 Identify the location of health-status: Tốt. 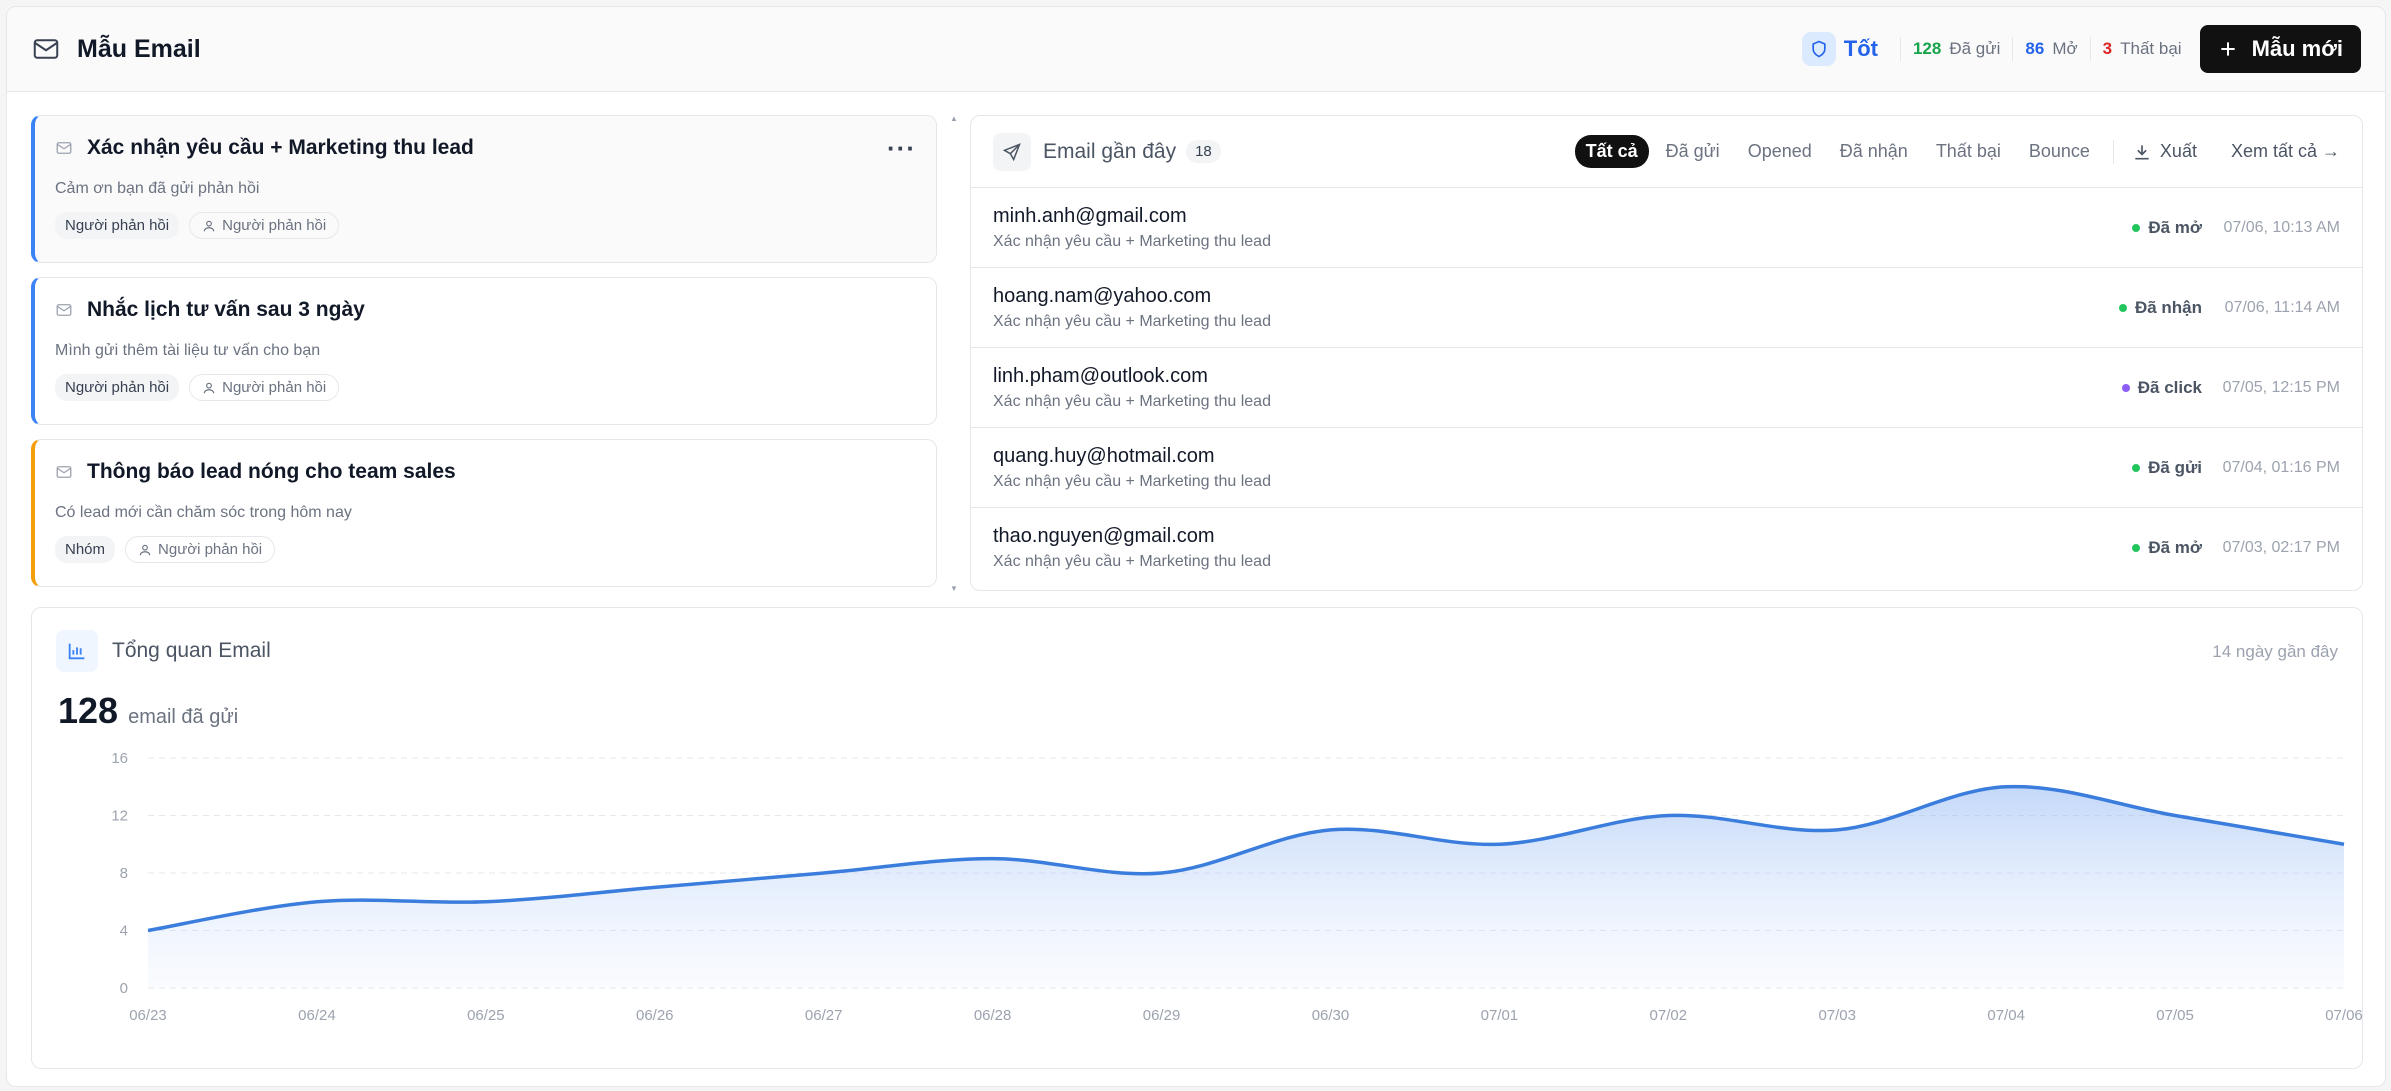
(1844, 49).